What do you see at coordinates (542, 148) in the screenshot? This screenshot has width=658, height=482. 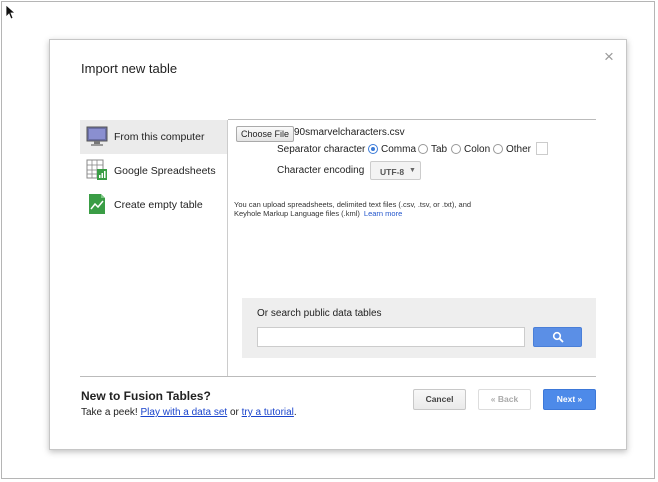 I see `other-separator-input` at bounding box center [542, 148].